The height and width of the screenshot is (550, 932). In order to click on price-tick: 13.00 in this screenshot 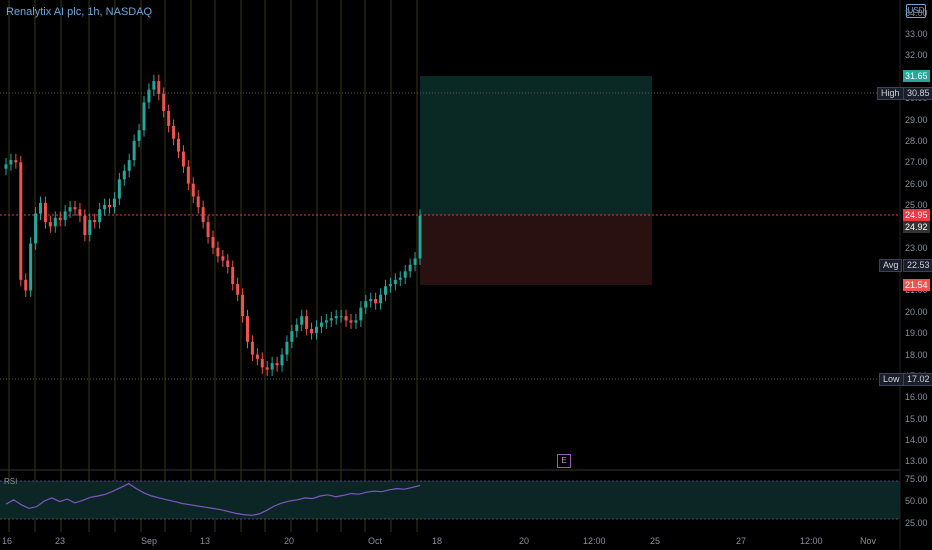, I will do `click(916, 461)`.